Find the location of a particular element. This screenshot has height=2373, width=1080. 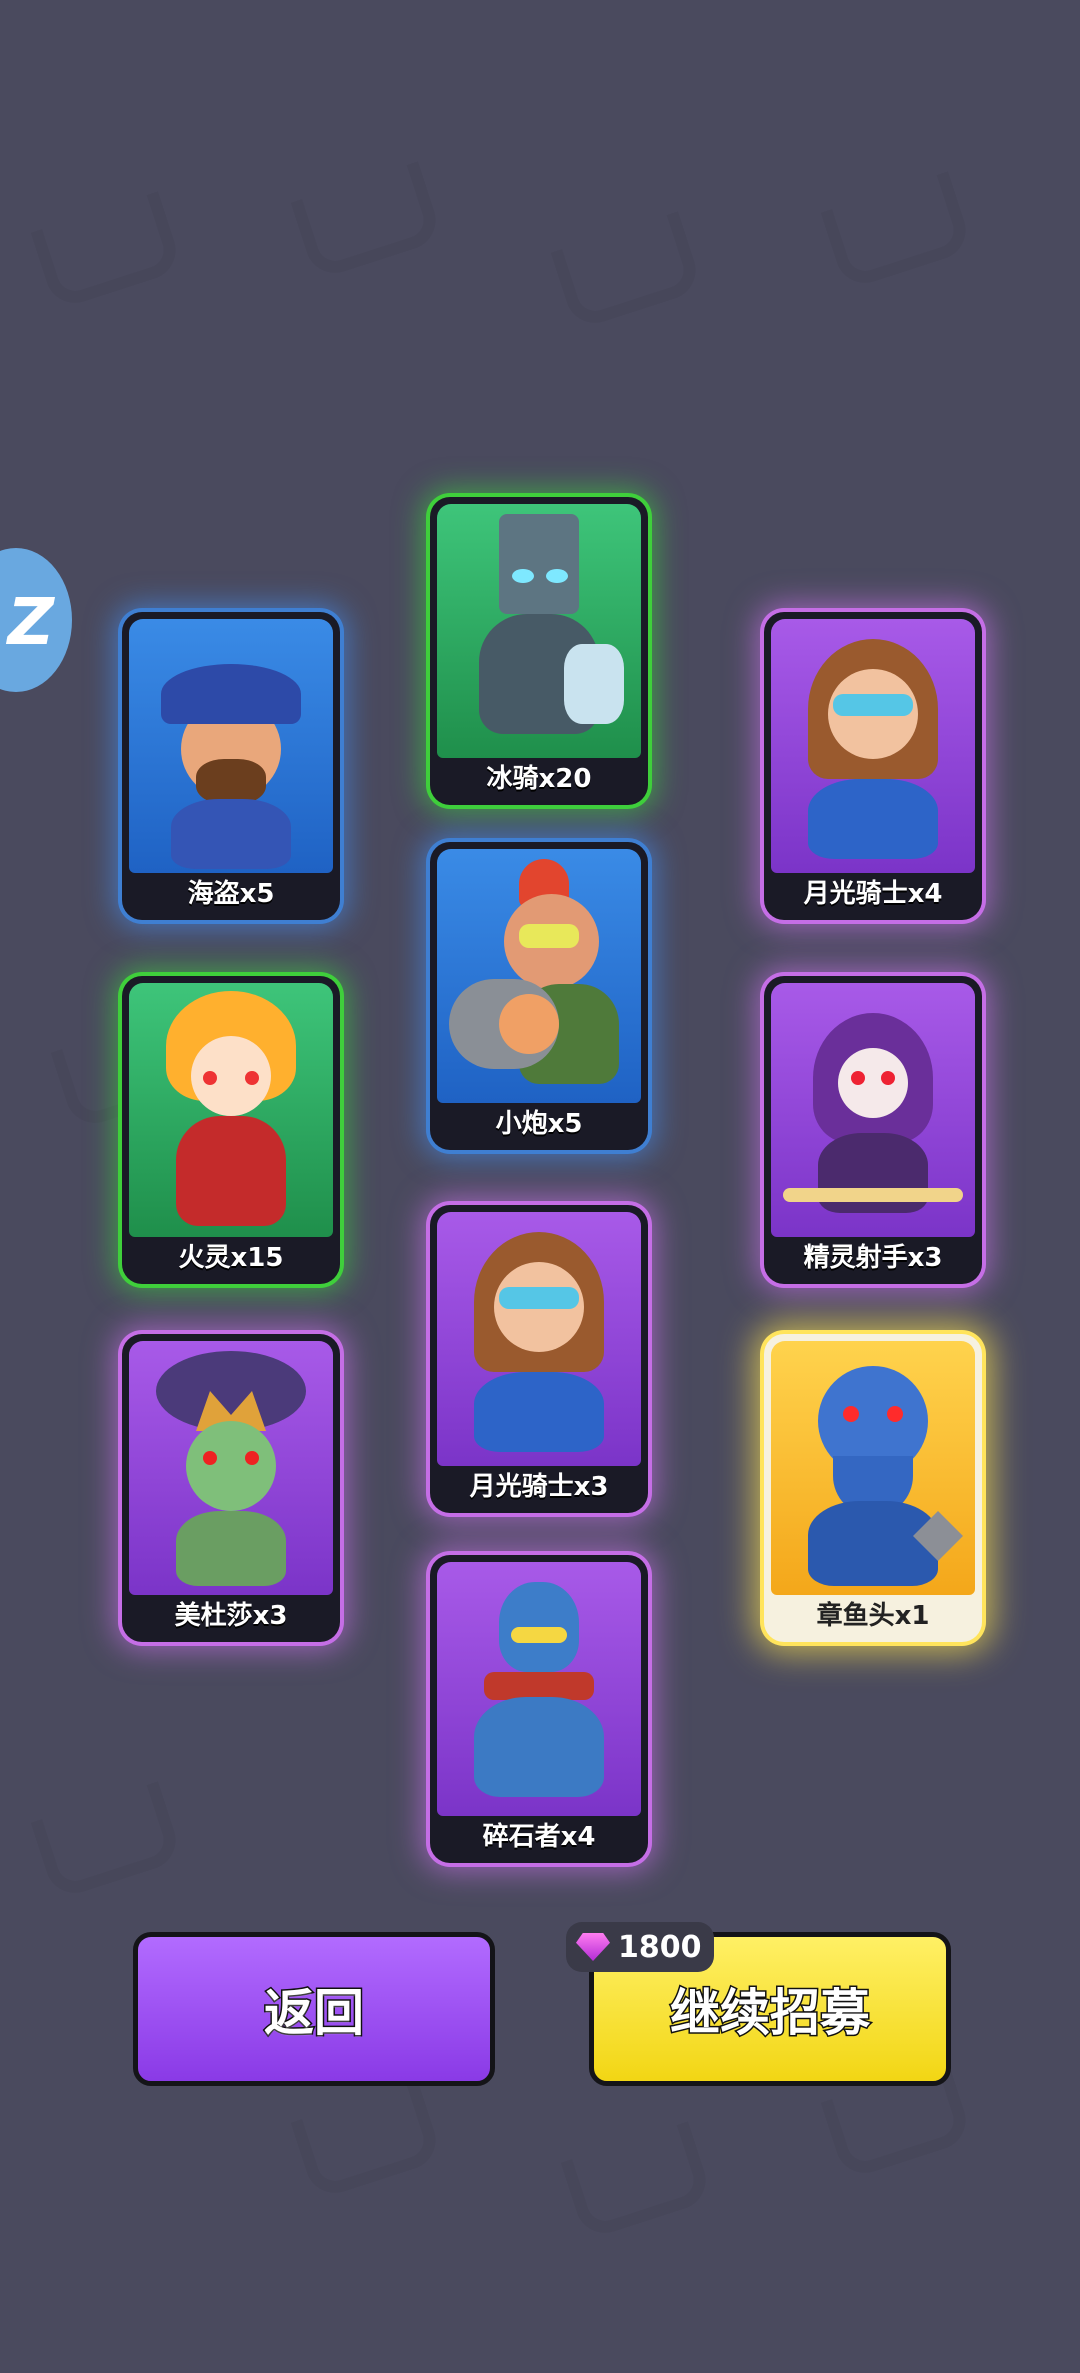

hero-card-fire-spirit: 火灵x15 is located at coordinates (231, 1130).